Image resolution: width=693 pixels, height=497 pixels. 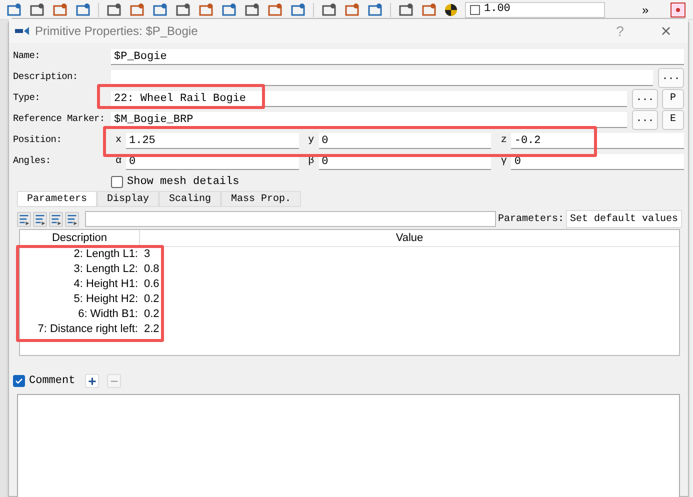 What do you see at coordinates (504, 141) in the screenshot?
I see `axis-label: z` at bounding box center [504, 141].